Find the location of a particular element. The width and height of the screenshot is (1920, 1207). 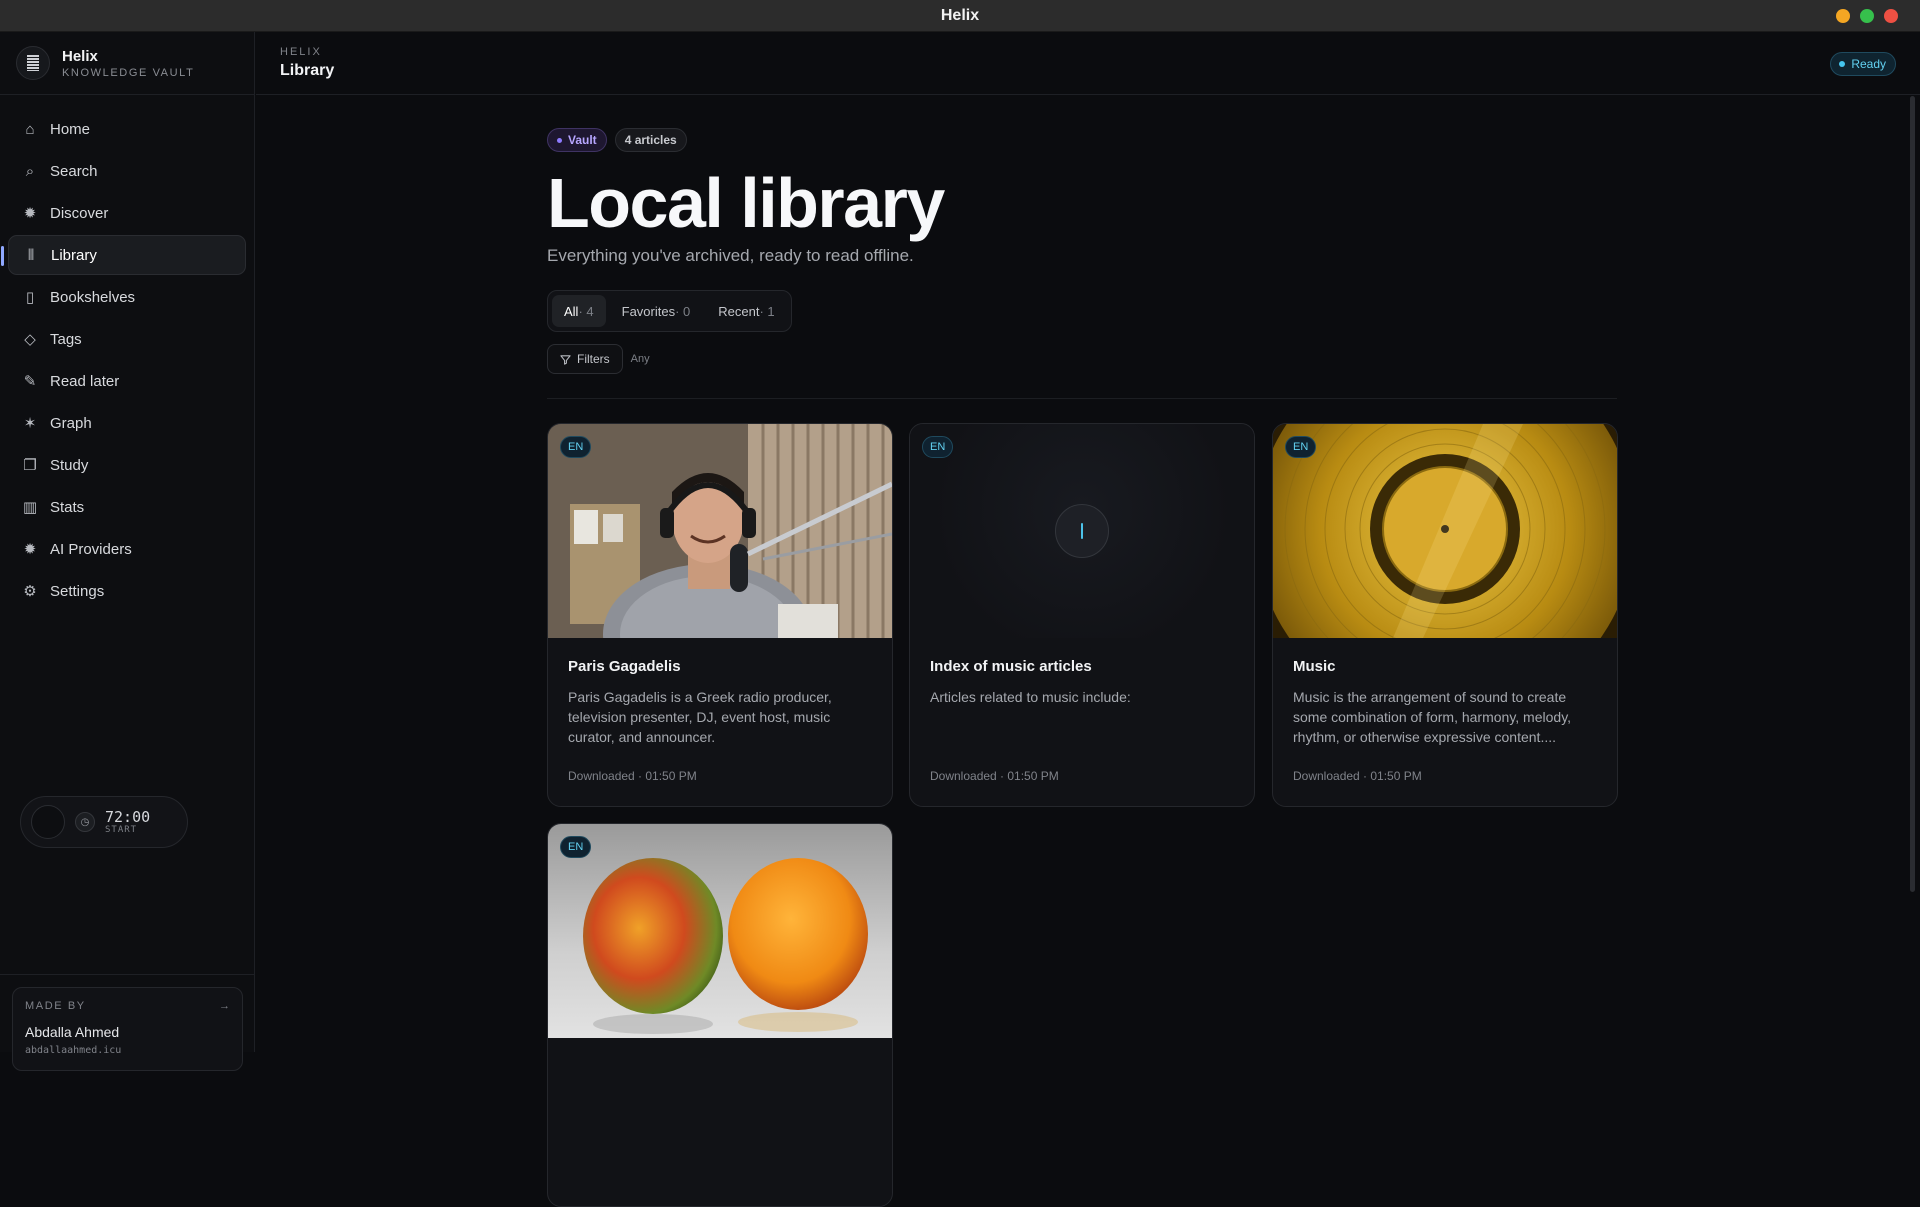

top-header: HELIX Library Ready is located at coordinates (1088, 63).